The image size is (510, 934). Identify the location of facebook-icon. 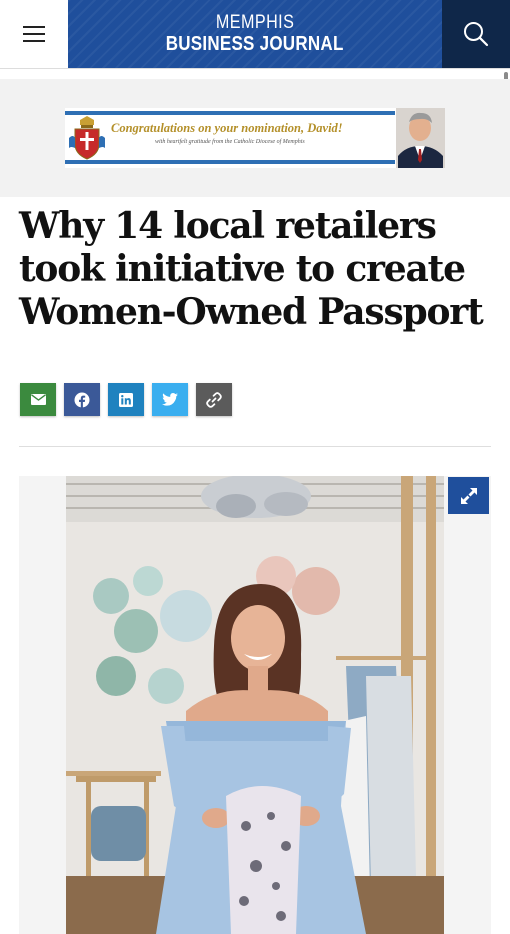
(82, 400).